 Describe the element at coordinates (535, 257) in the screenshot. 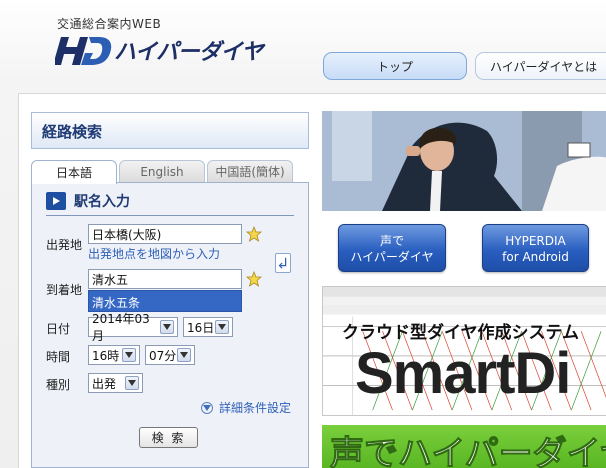

I see `android-line2: for Android` at that location.